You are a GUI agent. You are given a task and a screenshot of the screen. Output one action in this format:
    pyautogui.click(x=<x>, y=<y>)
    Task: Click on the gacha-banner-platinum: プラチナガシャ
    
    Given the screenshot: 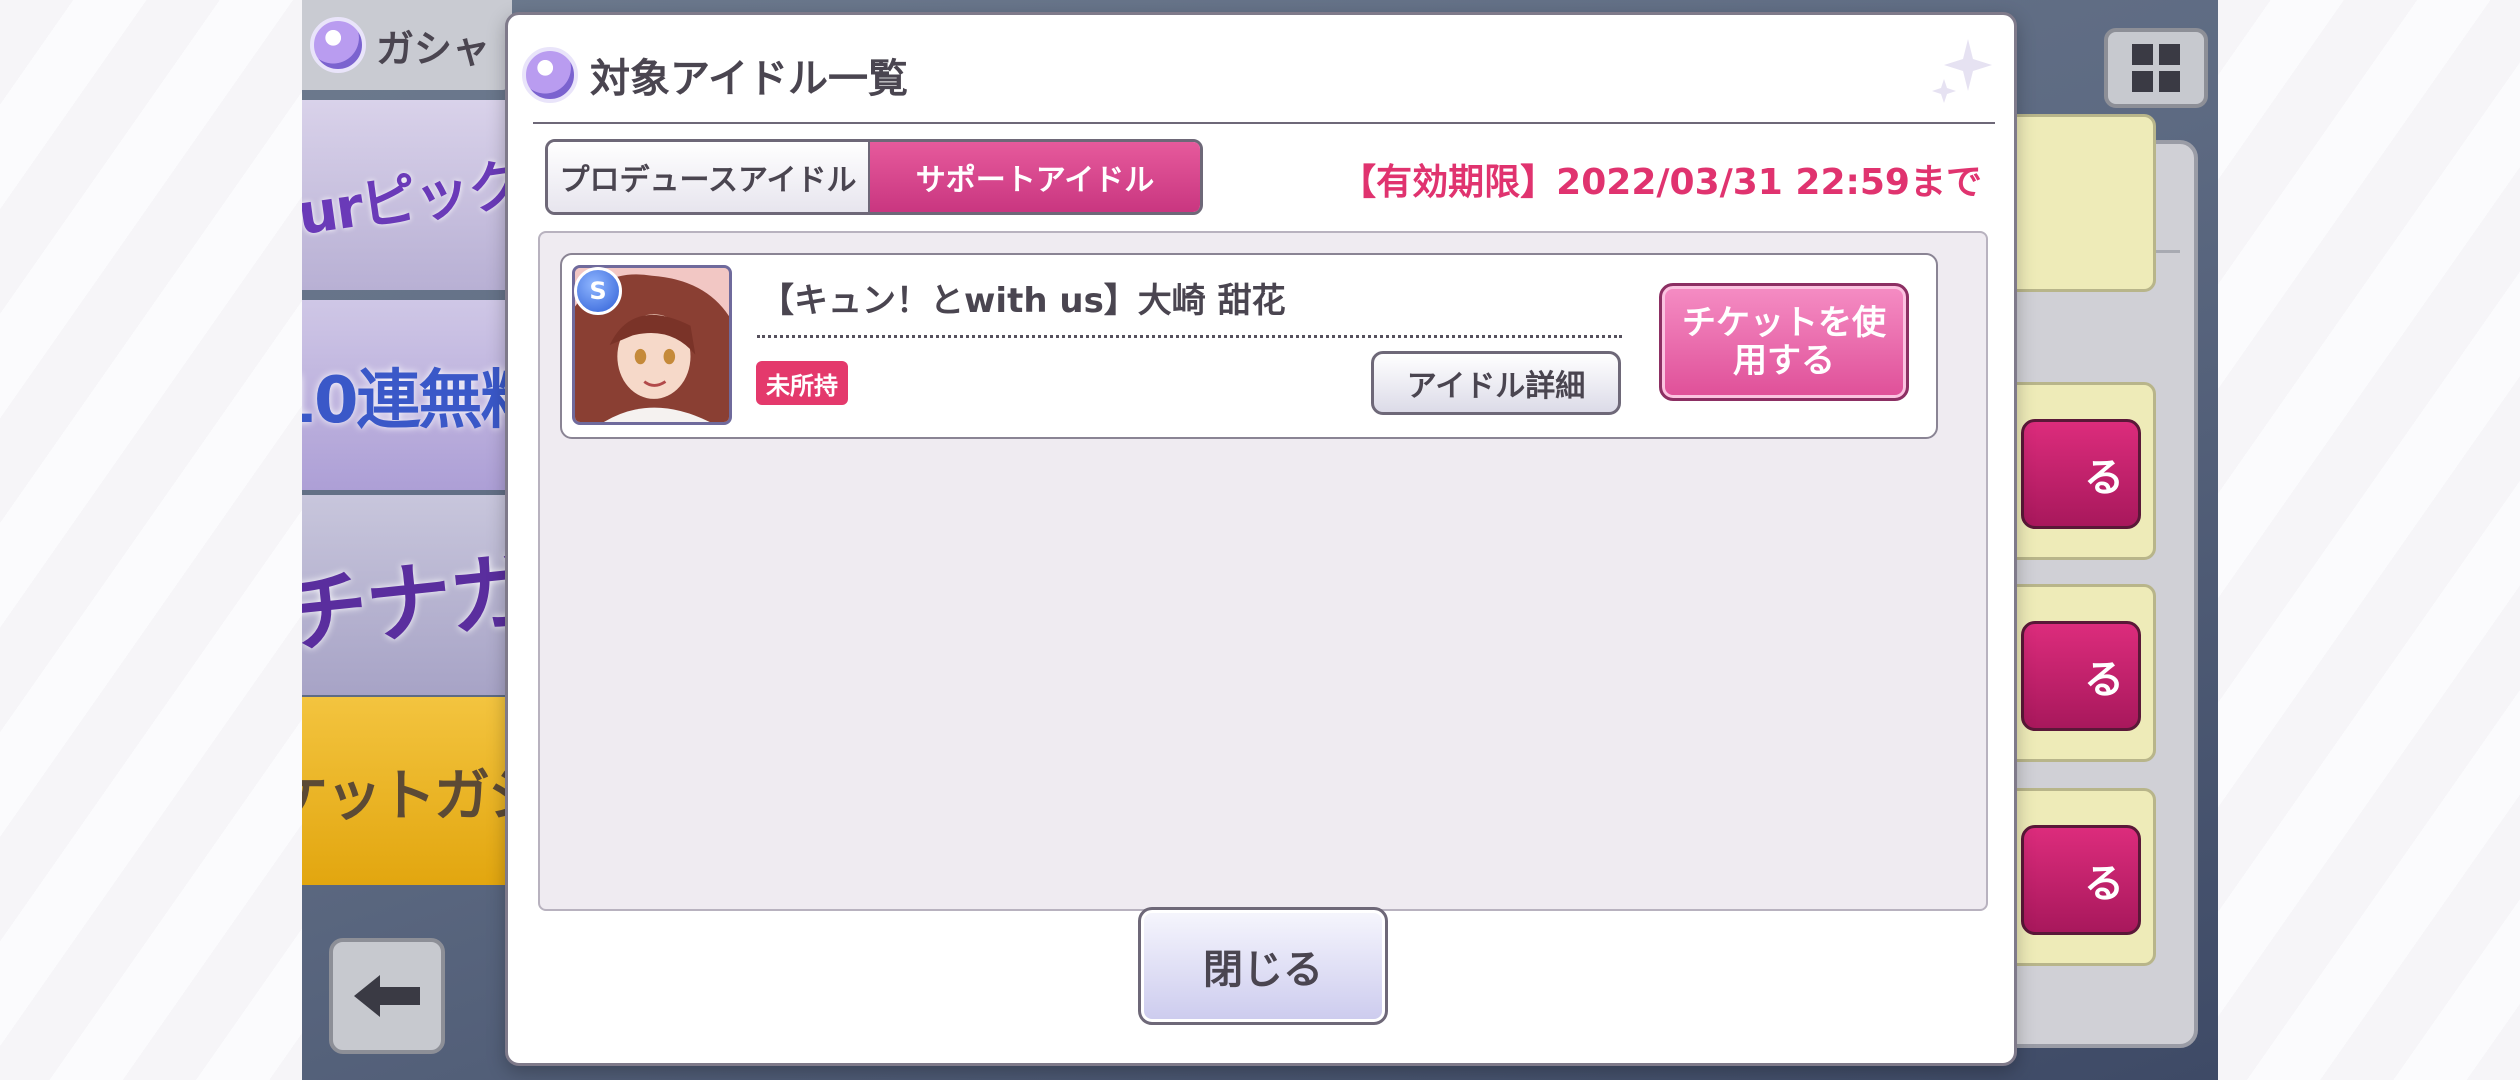 What is the action you would take?
    pyautogui.click(x=407, y=595)
    